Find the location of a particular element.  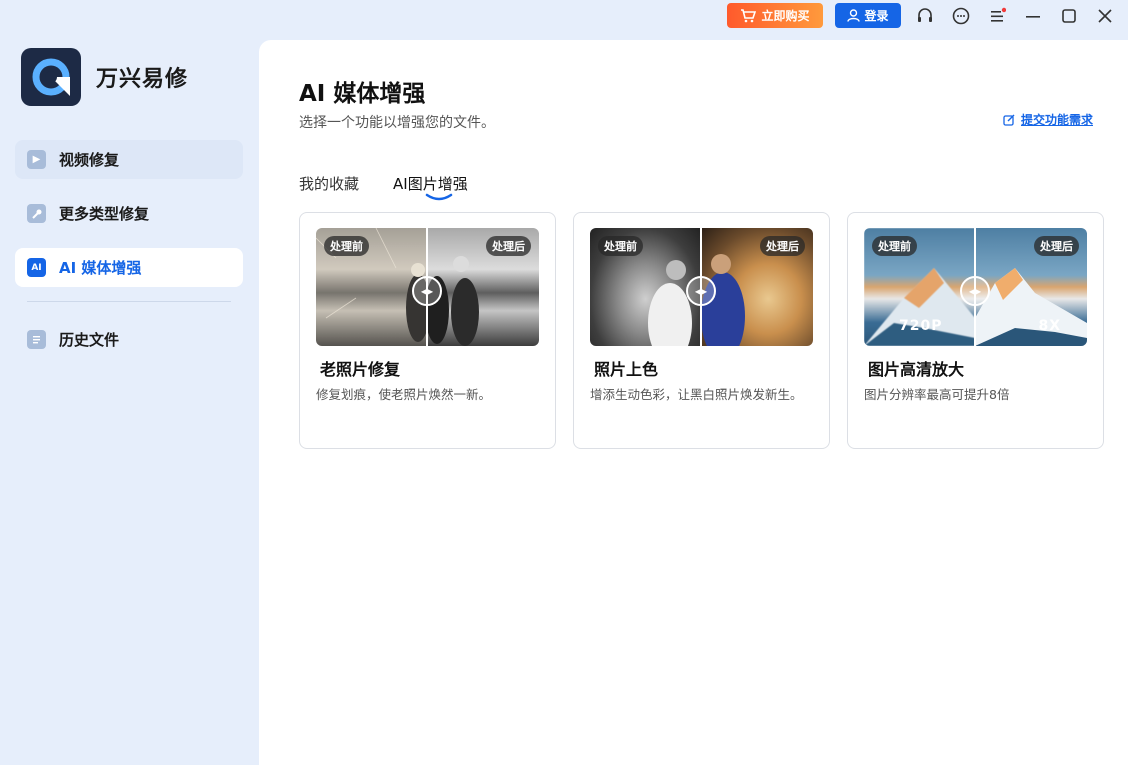

app-logo is located at coordinates (51, 77).